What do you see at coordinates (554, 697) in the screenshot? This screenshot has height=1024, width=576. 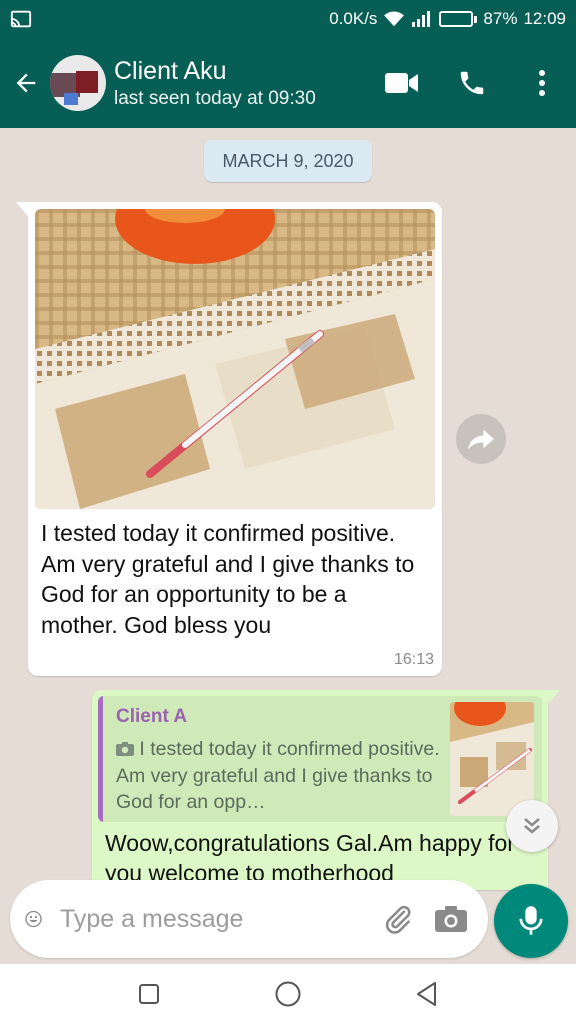 I see `outgoing-bubble-tail` at bounding box center [554, 697].